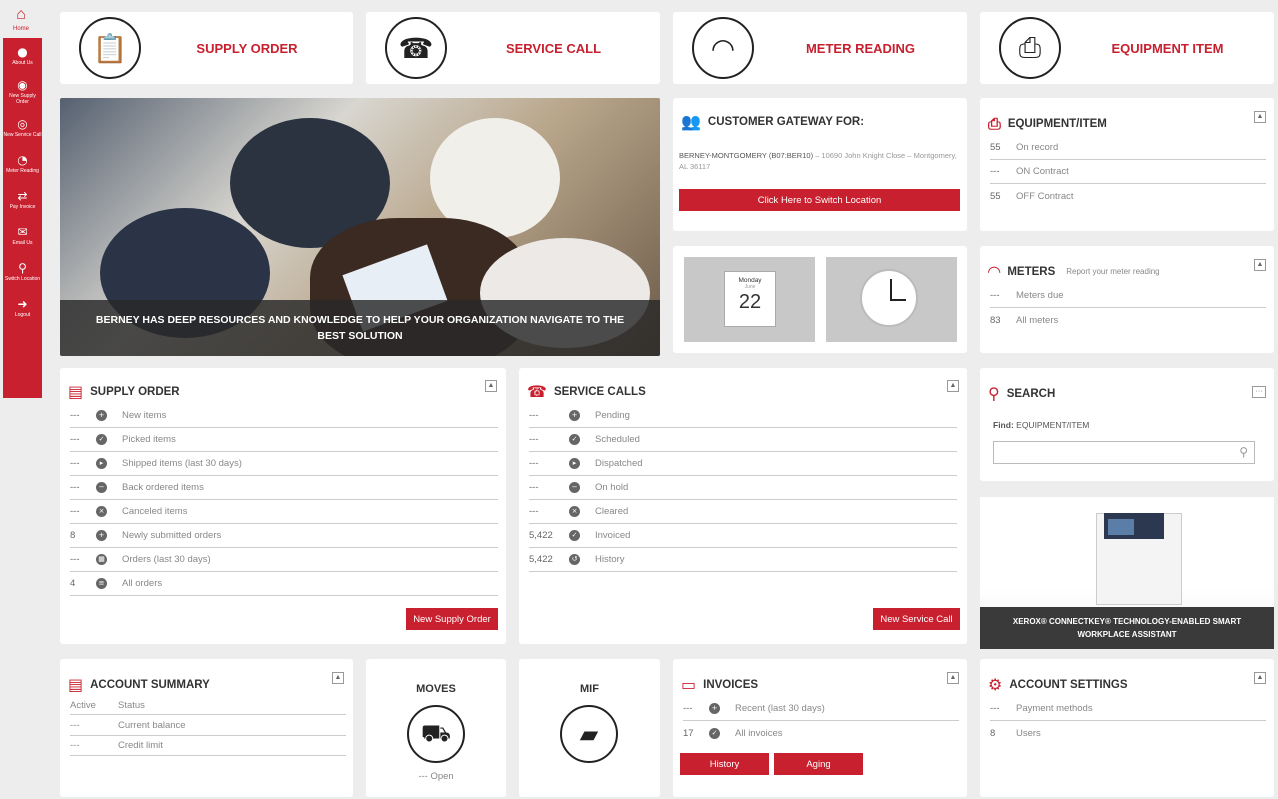  I want to click on list-item: 17 ✓ All invoices, so click(821, 733).